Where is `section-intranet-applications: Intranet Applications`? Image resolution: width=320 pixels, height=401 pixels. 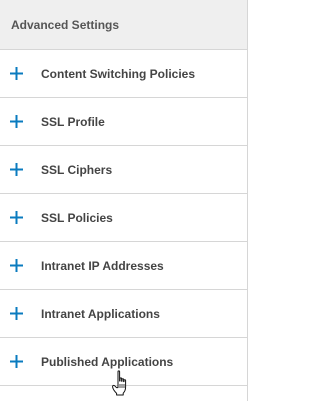 section-intranet-applications: Intranet Applications is located at coordinates (123, 314).